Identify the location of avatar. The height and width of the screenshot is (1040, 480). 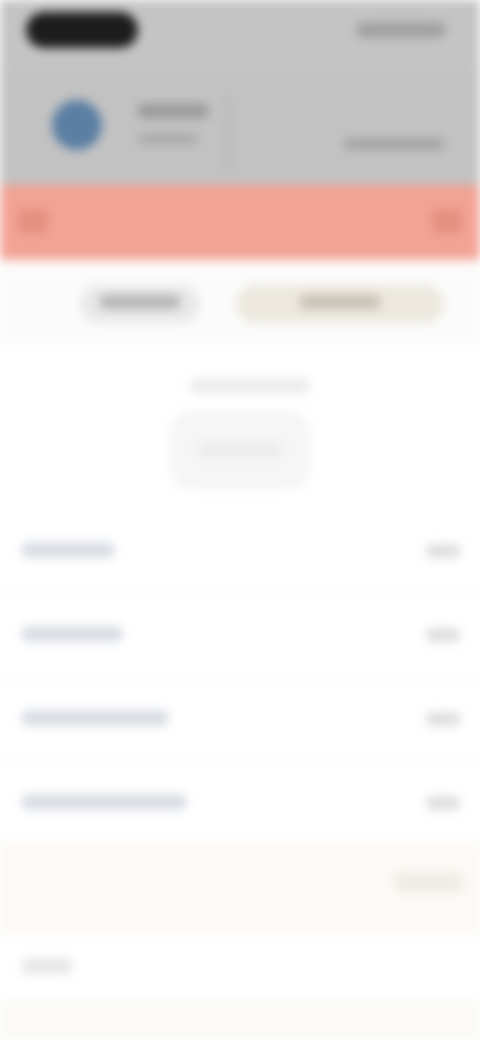
(77, 125).